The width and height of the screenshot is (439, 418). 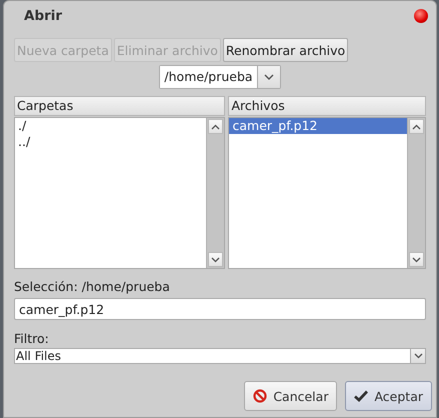 What do you see at coordinates (220, 356) in the screenshot?
I see `filter-dropdown: All Files` at bounding box center [220, 356].